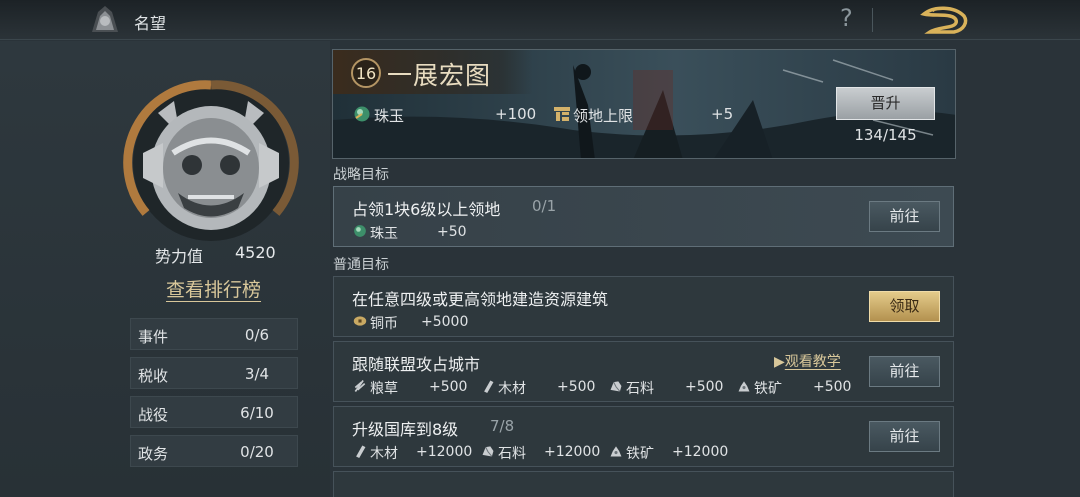  Describe the element at coordinates (452, 232) in the screenshot. I see `reward-amount: +50` at that location.